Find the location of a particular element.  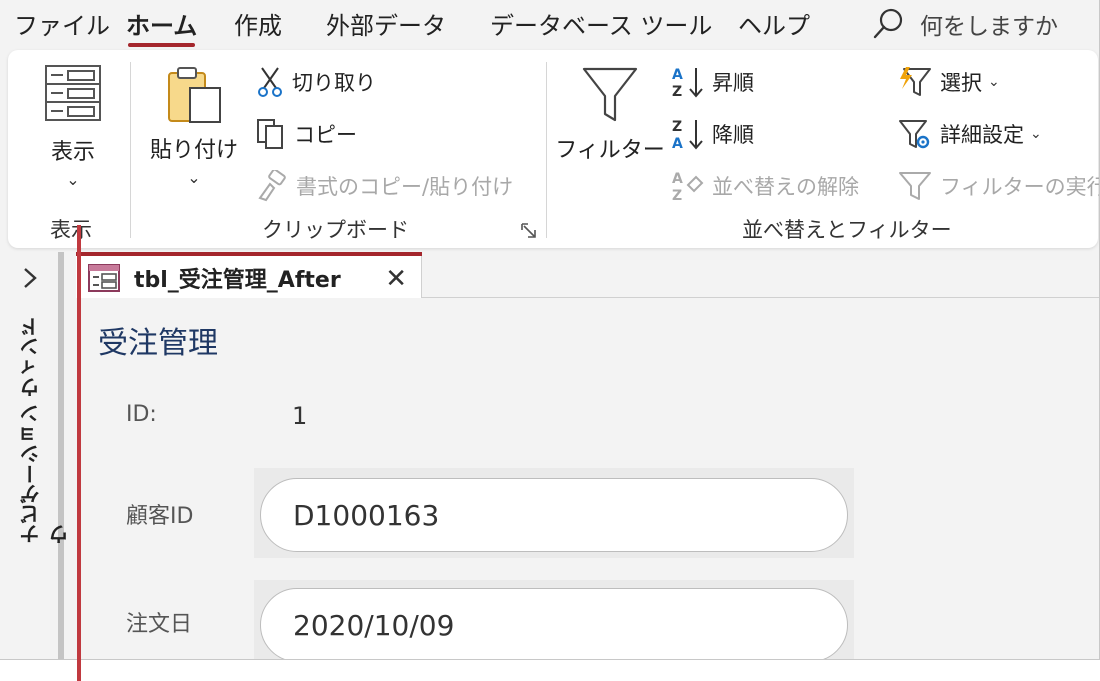

document-tab-title: tbl_受注管理_After is located at coordinates (237, 280).